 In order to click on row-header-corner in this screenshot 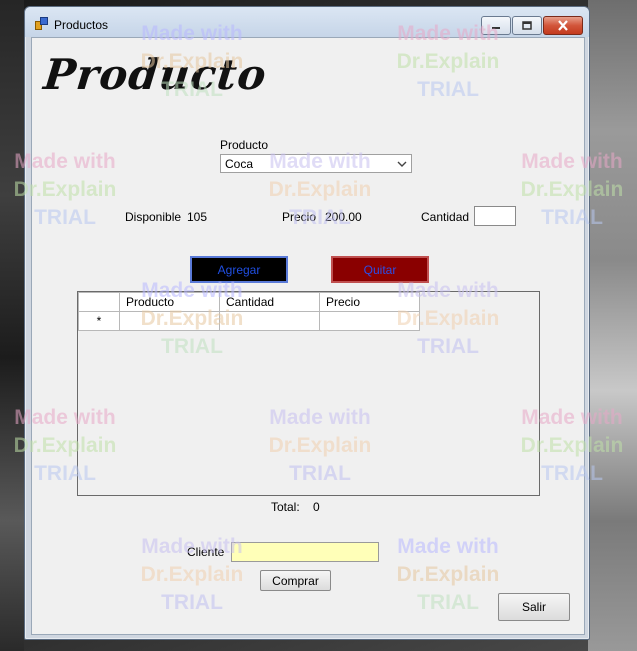, I will do `click(99, 302)`.